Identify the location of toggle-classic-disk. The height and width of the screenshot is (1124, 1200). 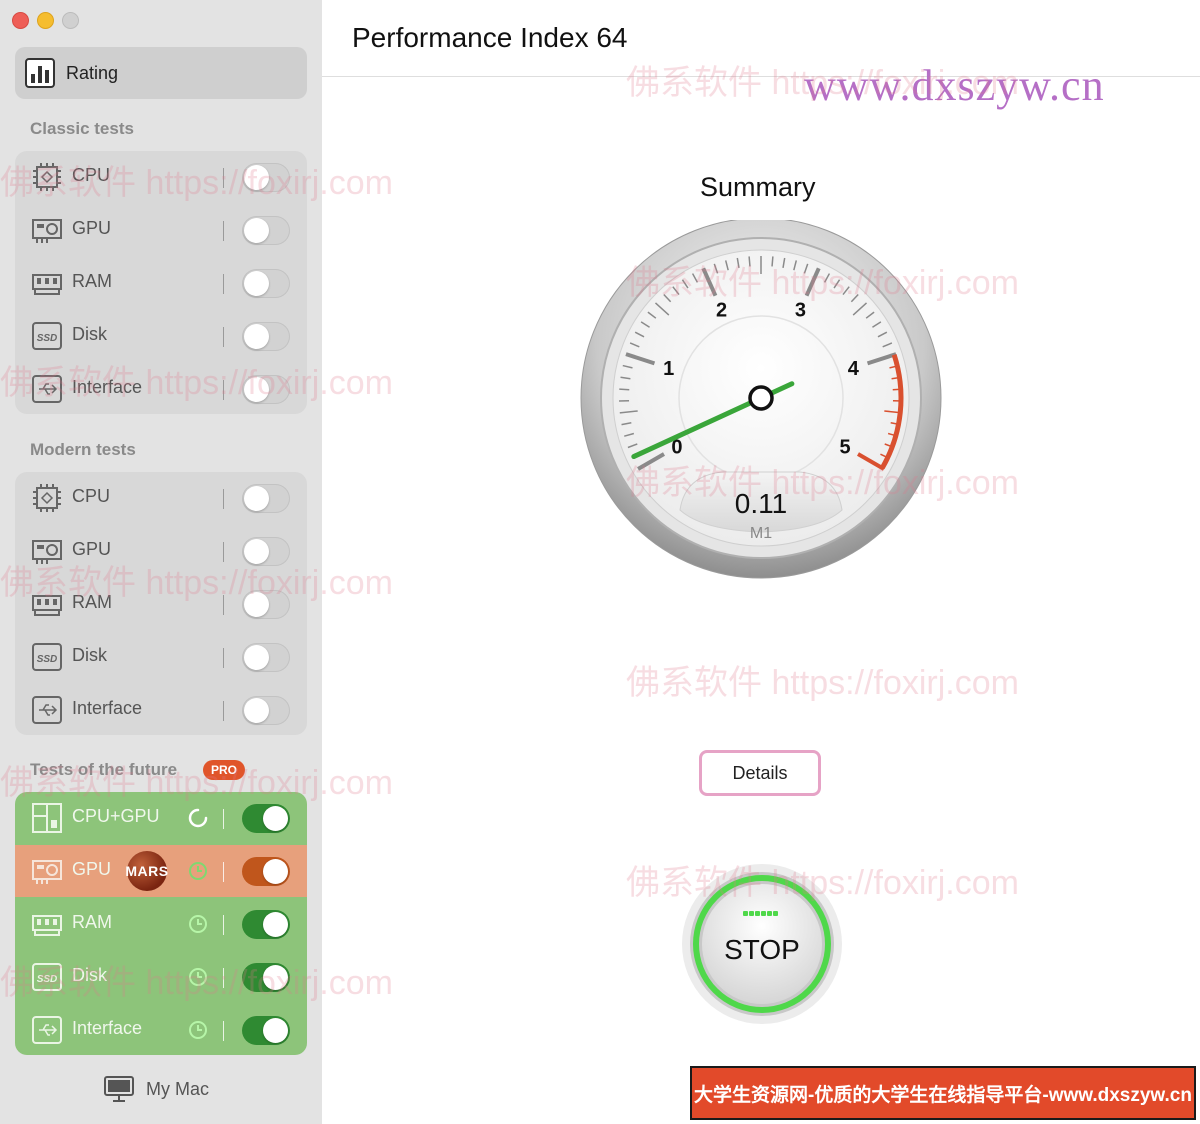
(266, 336).